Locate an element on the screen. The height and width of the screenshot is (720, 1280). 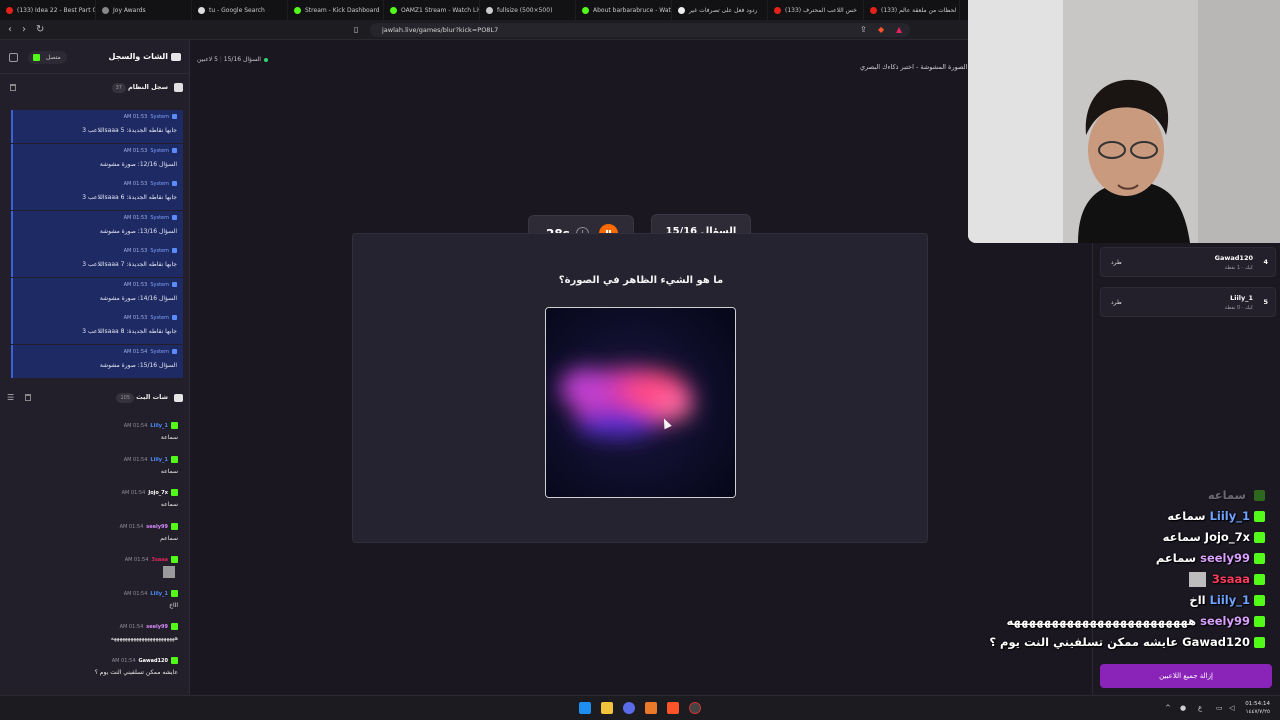
remove-all-players-button: إزالة جميع اللاعبين is located at coordinates (1186, 676).